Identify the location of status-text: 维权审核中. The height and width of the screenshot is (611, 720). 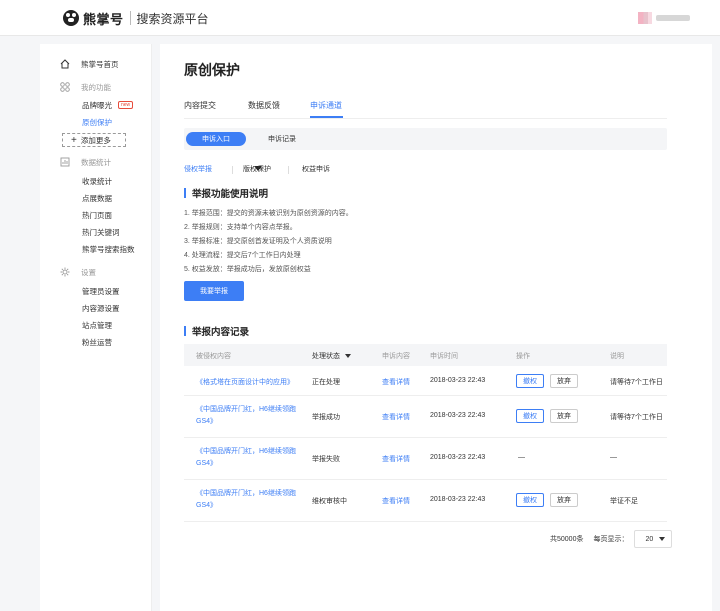
(329, 501).